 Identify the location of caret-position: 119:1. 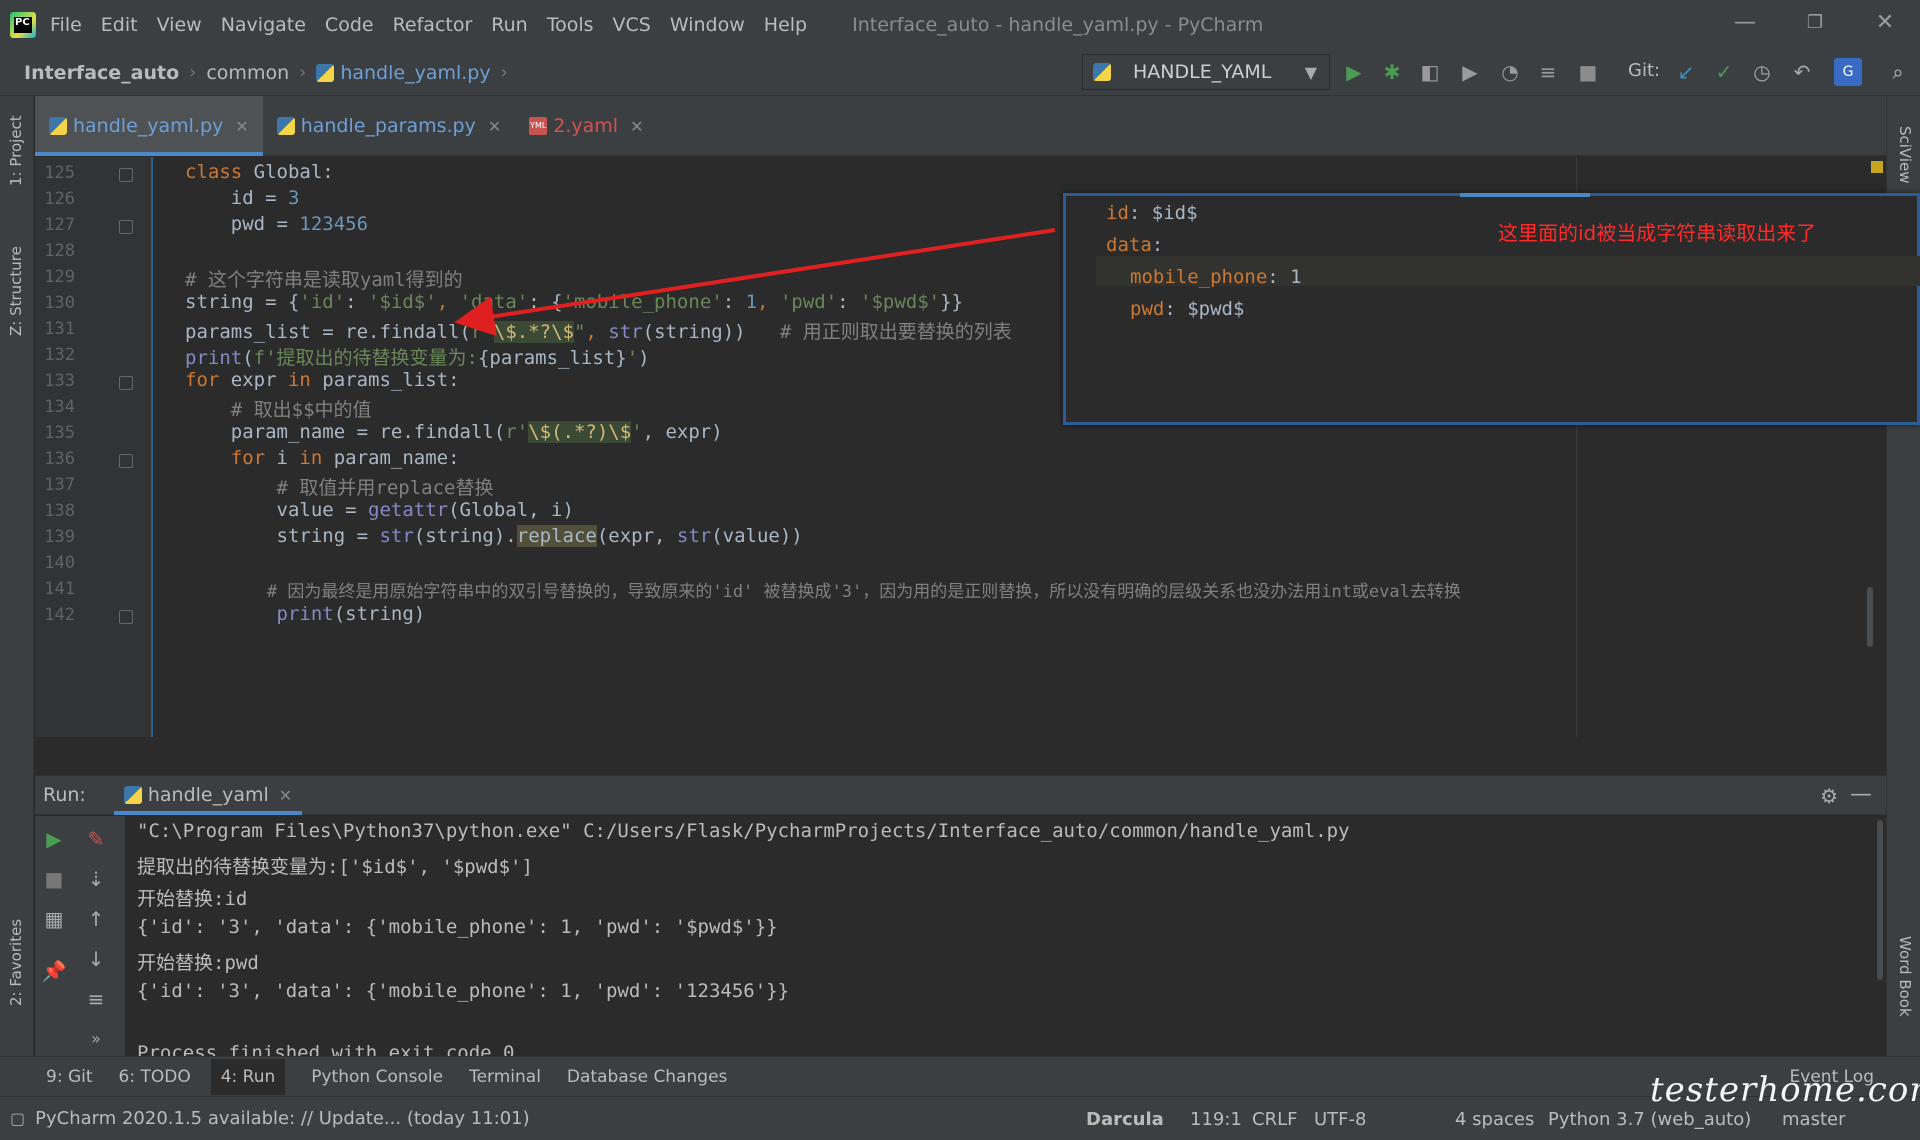
(1216, 1119).